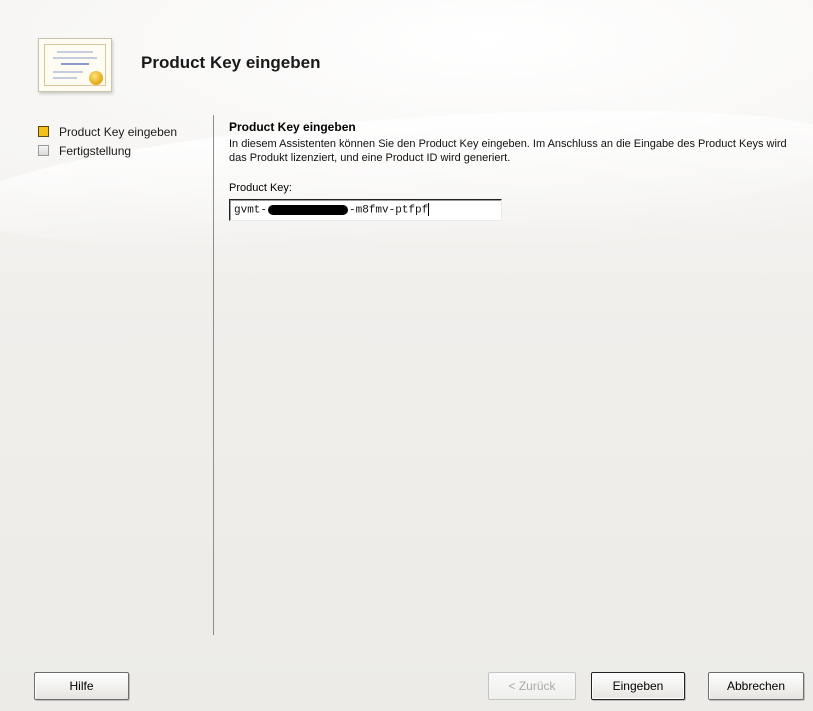 The width and height of the screenshot is (813, 711). Describe the element at coordinates (532, 686) in the screenshot. I see `back-button: < Zurück` at that location.